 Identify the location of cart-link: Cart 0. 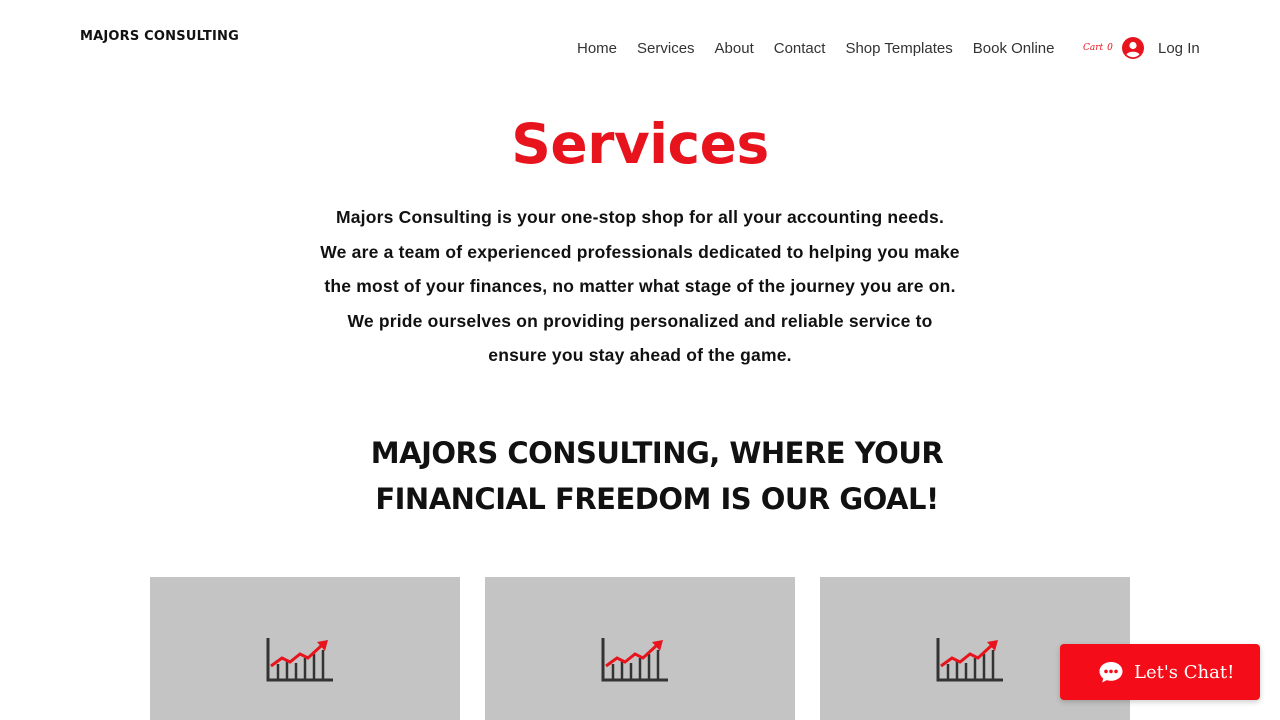
(1098, 48).